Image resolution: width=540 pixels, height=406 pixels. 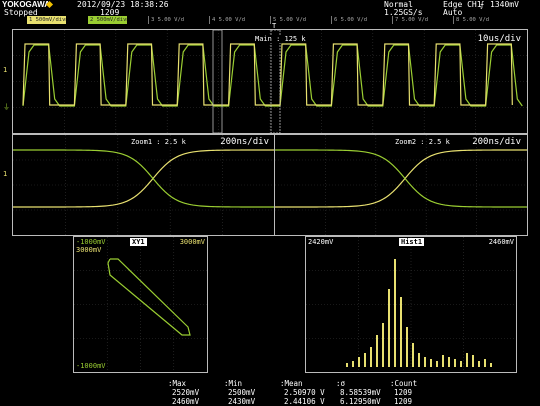 What do you see at coordinates (471, 20) in the screenshot?
I see `channel-chip-8: 8 5.00 V/div≡` at bounding box center [471, 20].